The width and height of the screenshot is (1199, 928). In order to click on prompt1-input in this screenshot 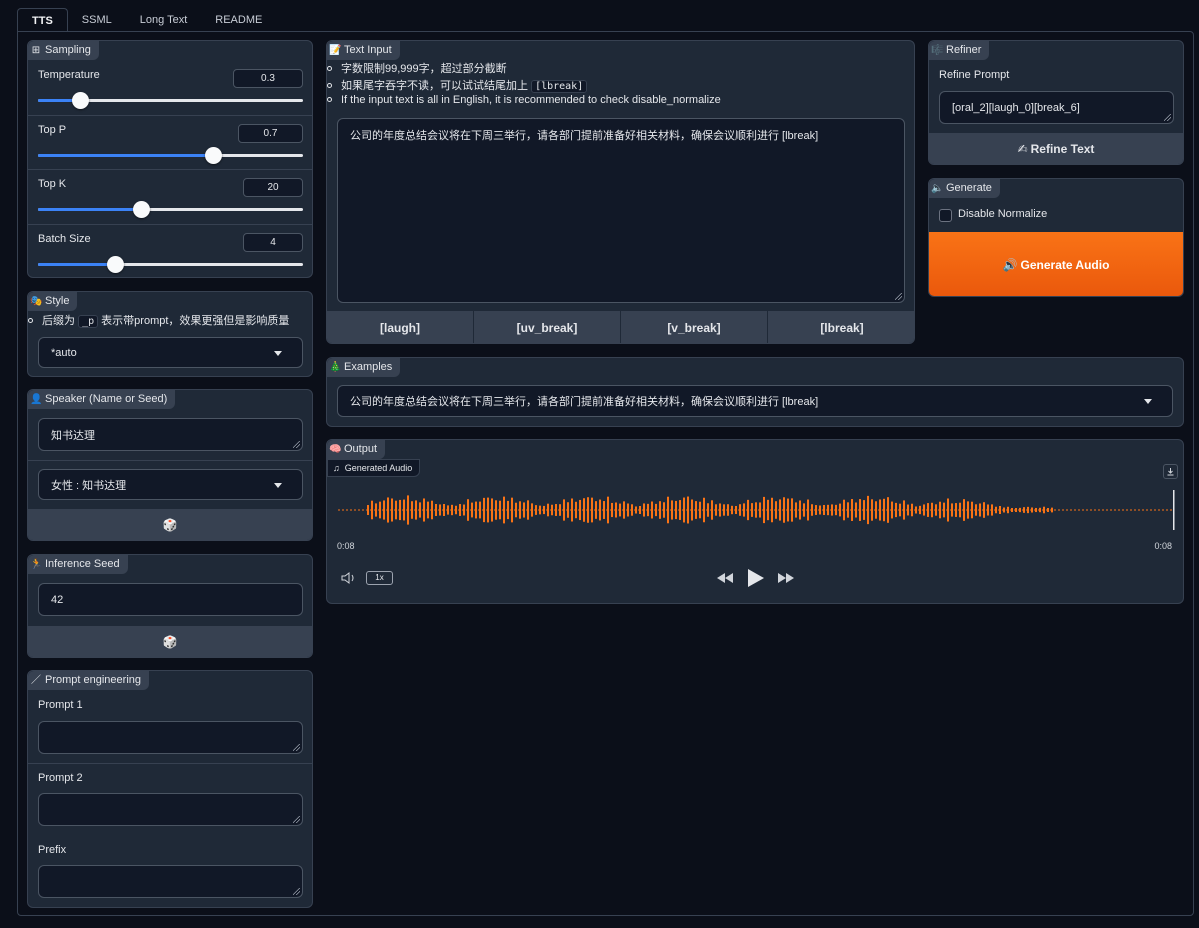, I will do `click(170, 737)`.